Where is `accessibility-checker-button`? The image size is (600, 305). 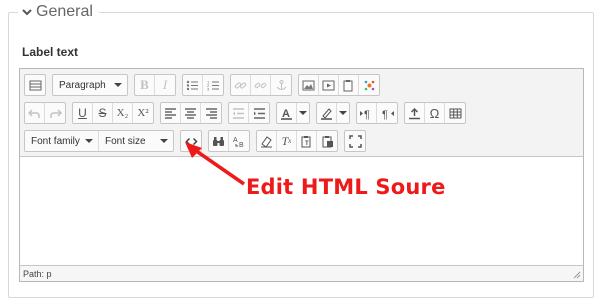
accessibility-checker-button is located at coordinates (415, 113).